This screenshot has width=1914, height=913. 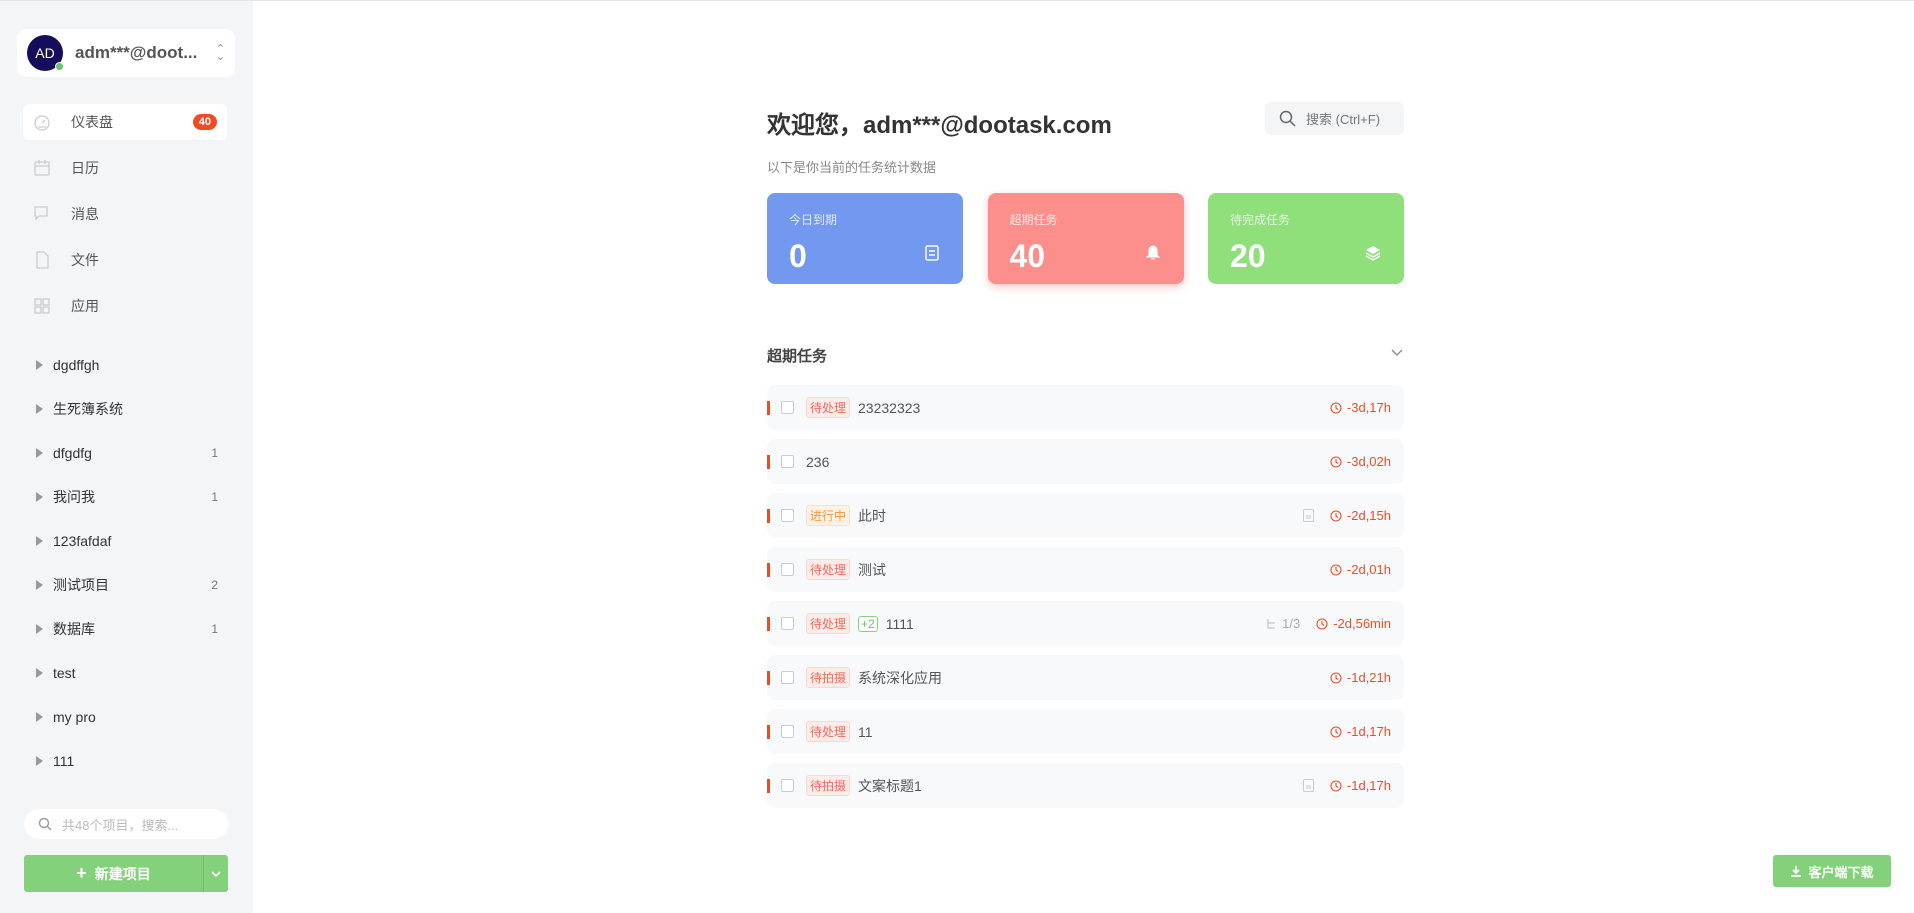 What do you see at coordinates (899, 623) in the screenshot?
I see `task-title: 1111` at bounding box center [899, 623].